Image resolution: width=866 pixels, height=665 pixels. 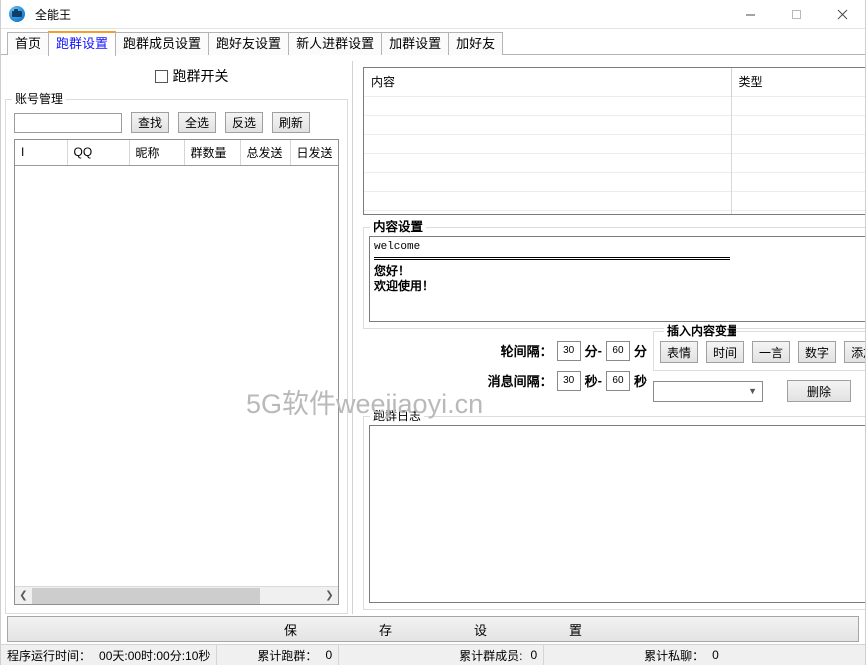 What do you see at coordinates (155, 655) in the screenshot?
I see `status-runtime-value: 00天:00时:00分:10秒` at bounding box center [155, 655].